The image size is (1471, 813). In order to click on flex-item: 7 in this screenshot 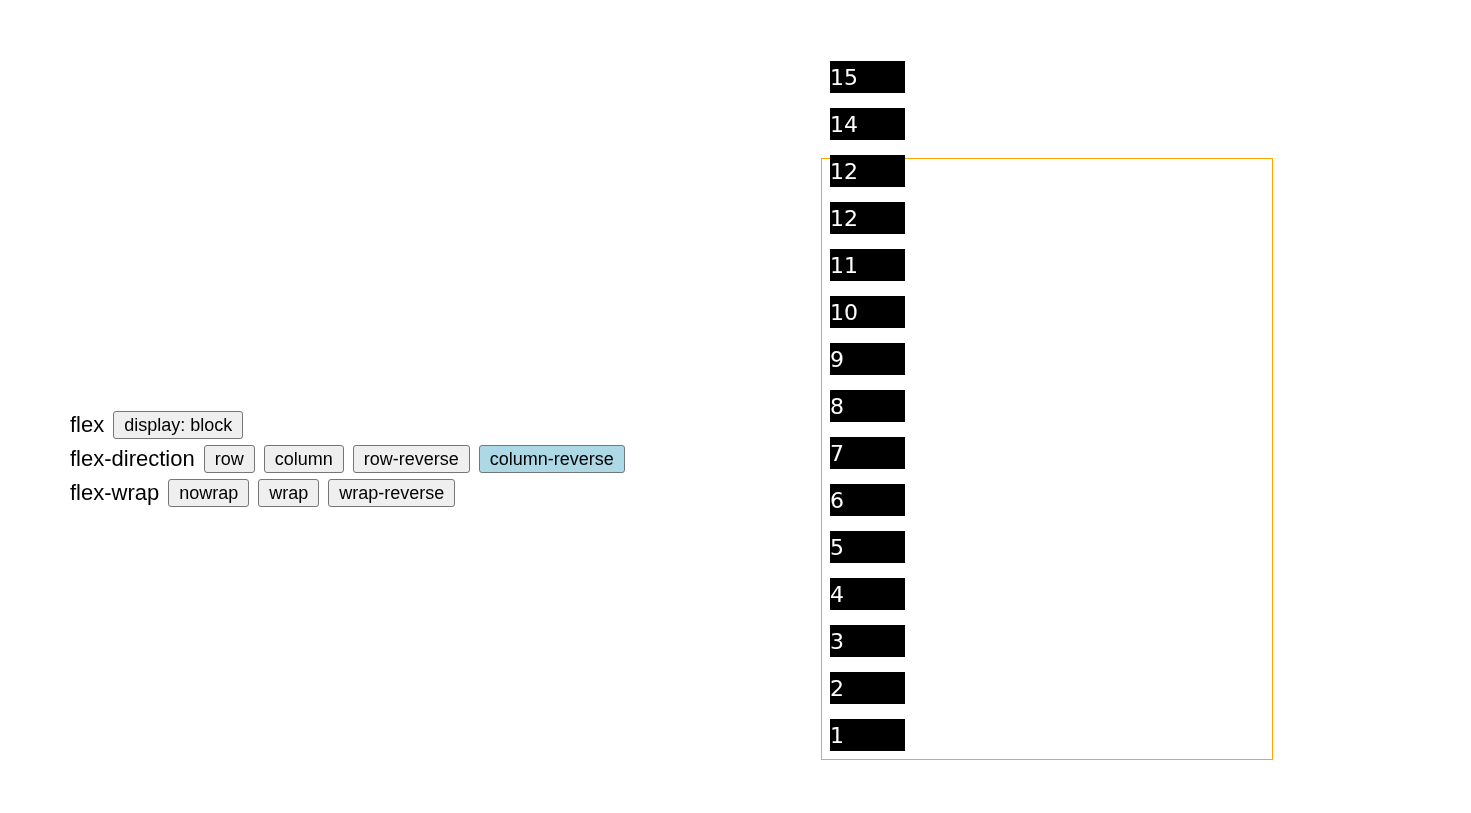, I will do `click(867, 453)`.